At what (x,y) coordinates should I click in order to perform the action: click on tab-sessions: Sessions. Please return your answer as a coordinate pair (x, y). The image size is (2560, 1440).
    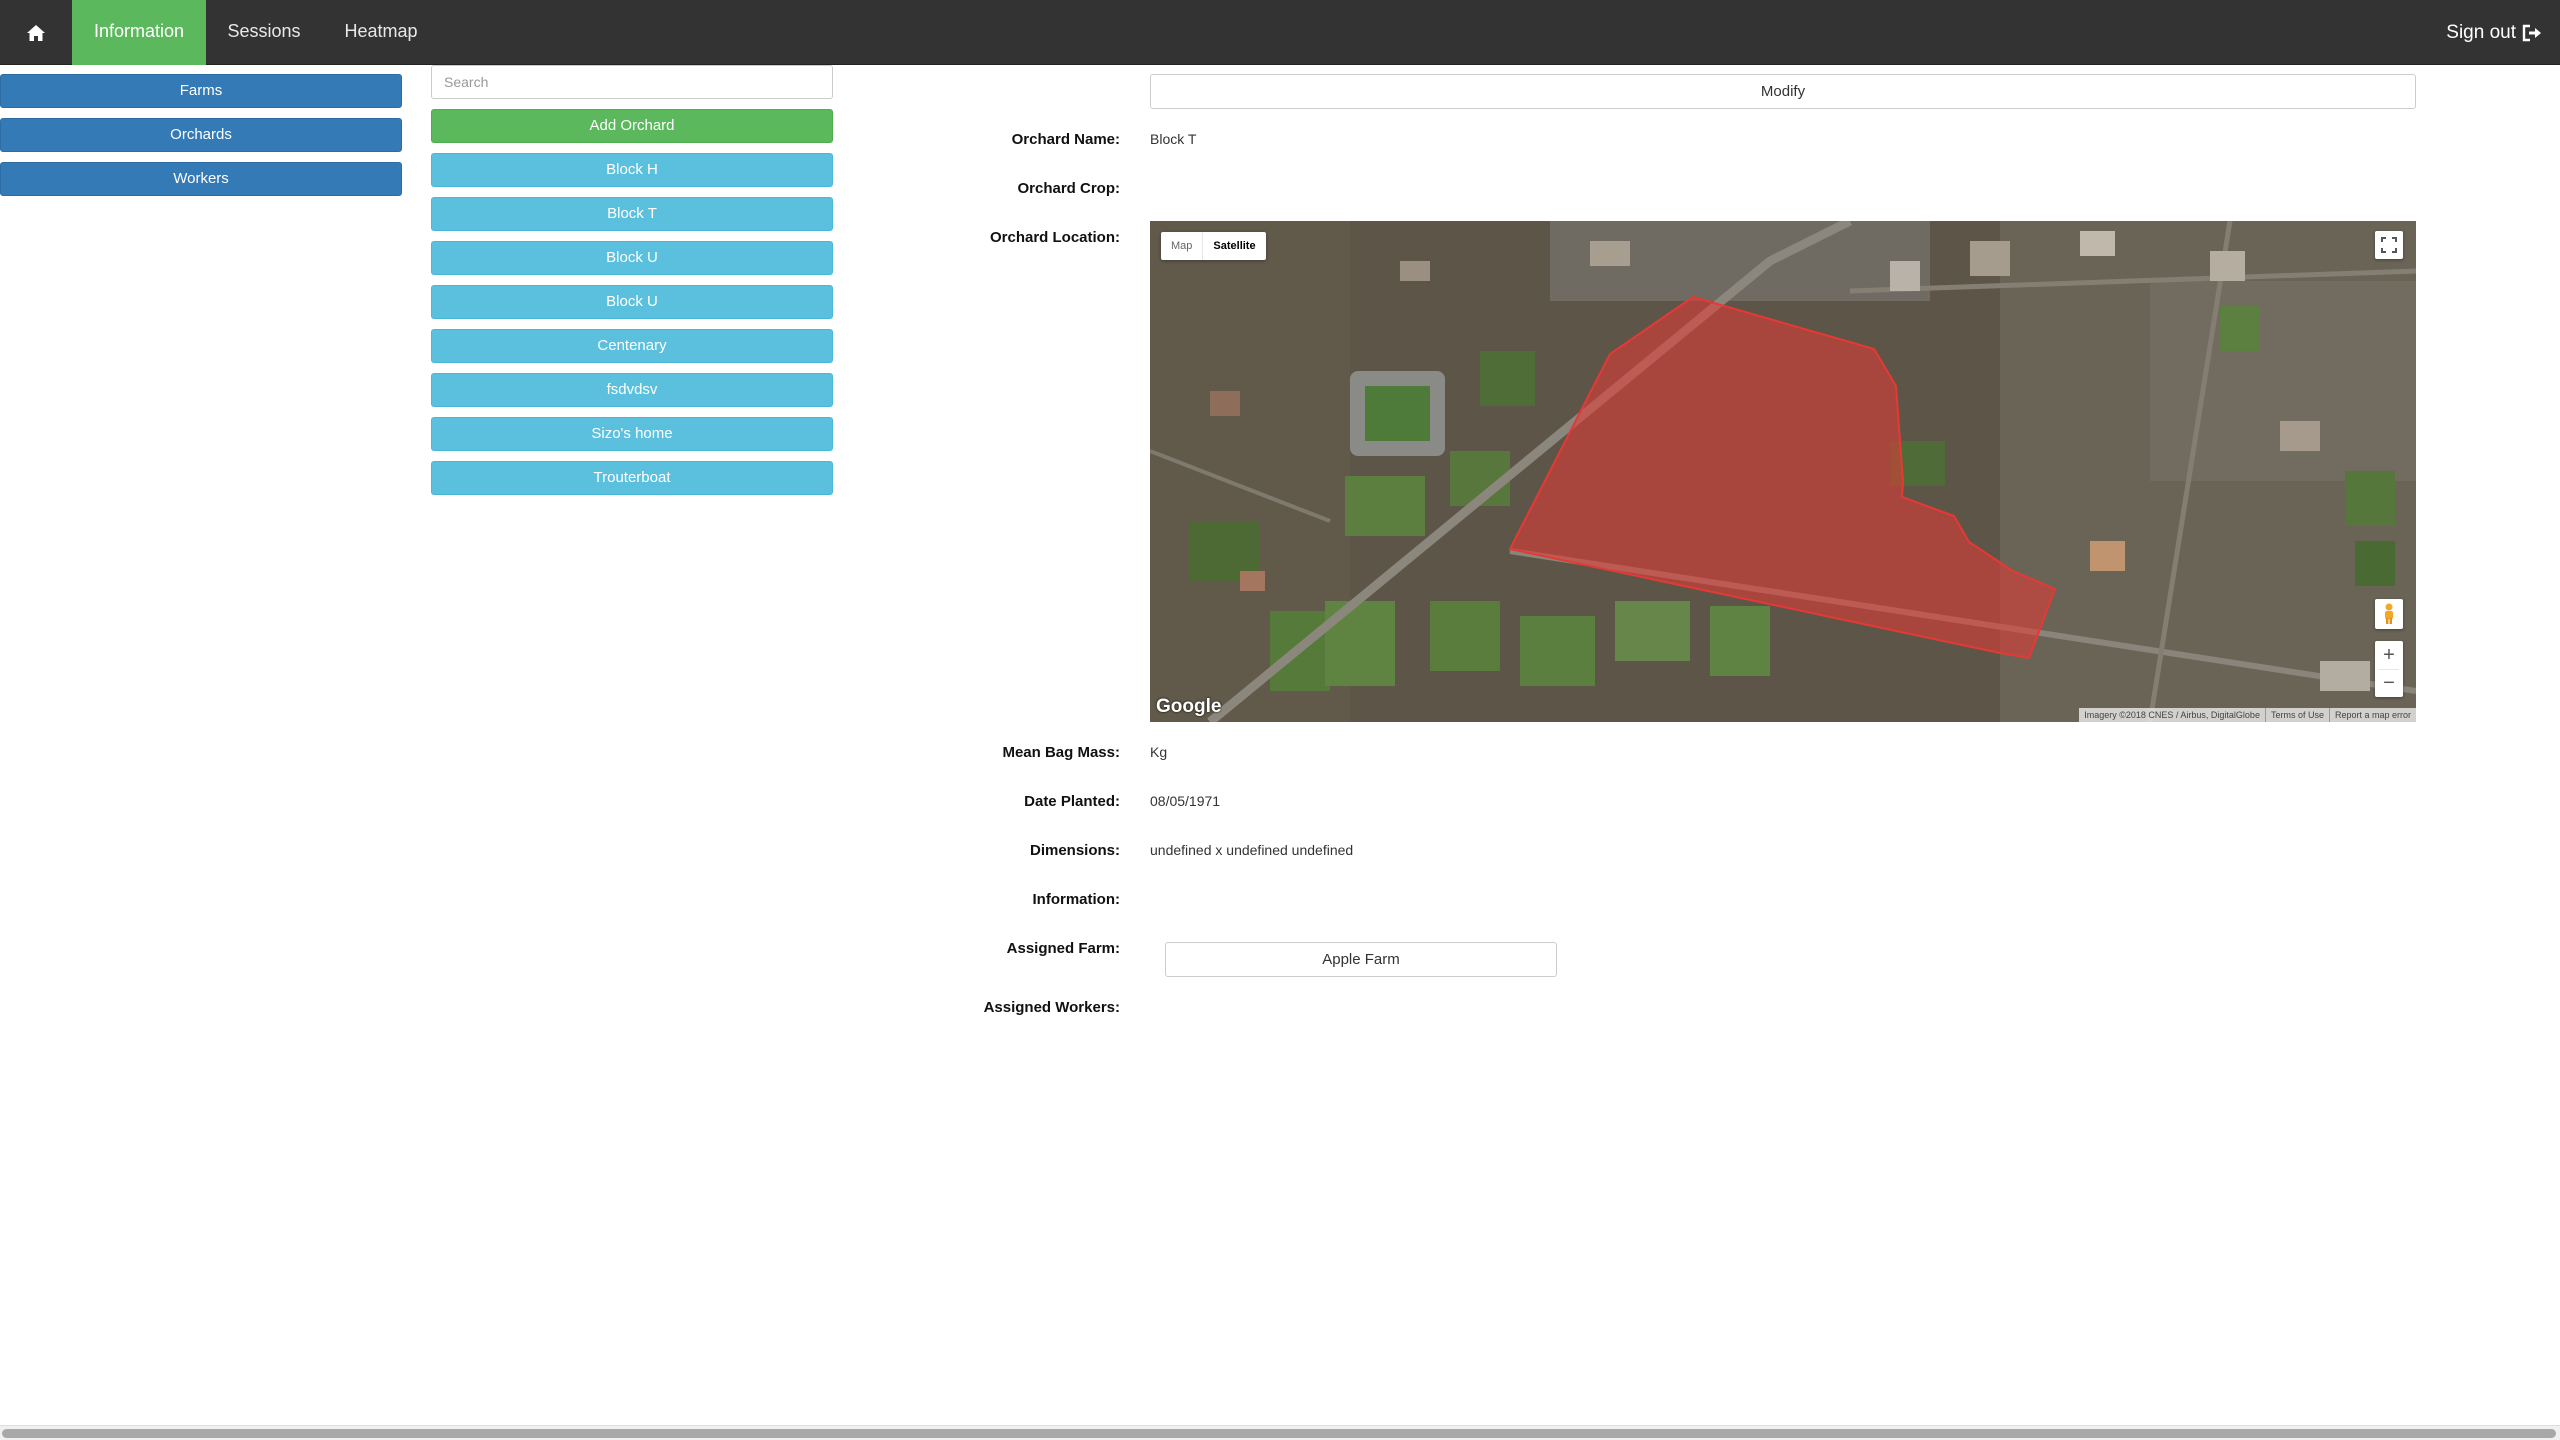
    Looking at the image, I should click on (264, 32).